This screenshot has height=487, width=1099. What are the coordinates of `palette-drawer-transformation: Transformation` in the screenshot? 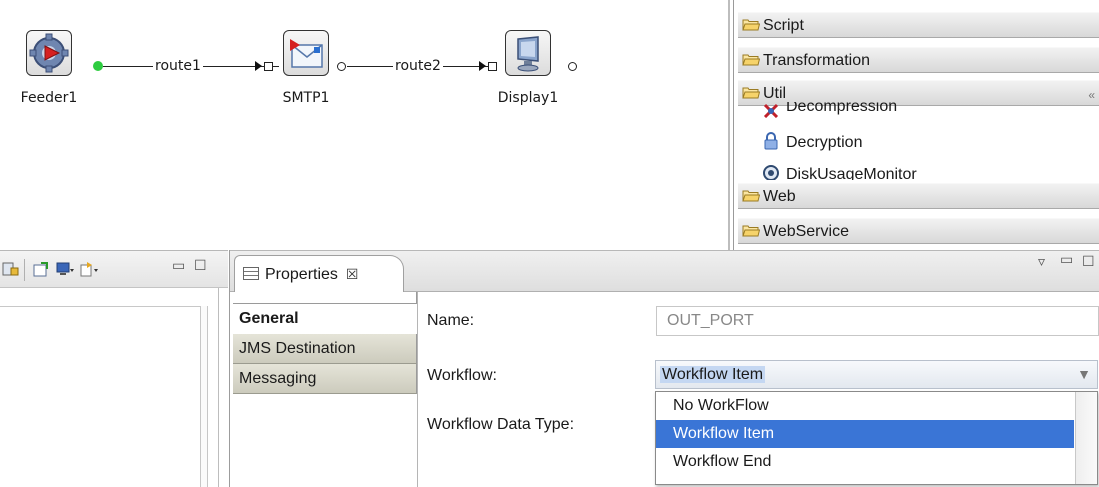 It's located at (918, 60).